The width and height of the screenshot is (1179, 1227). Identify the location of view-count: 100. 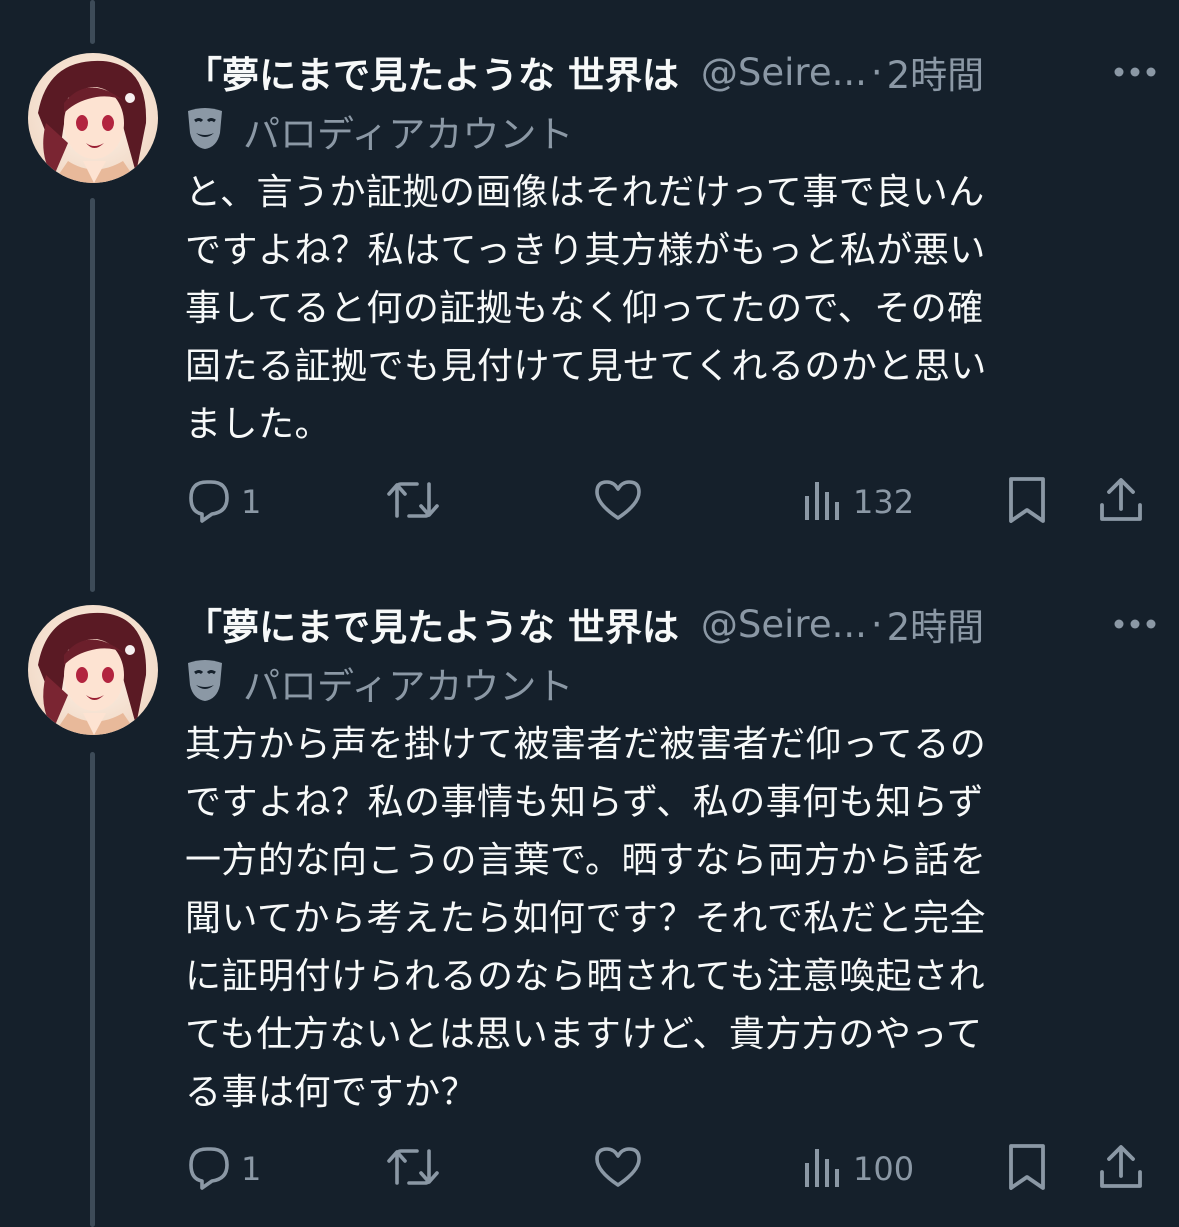
(884, 1169).